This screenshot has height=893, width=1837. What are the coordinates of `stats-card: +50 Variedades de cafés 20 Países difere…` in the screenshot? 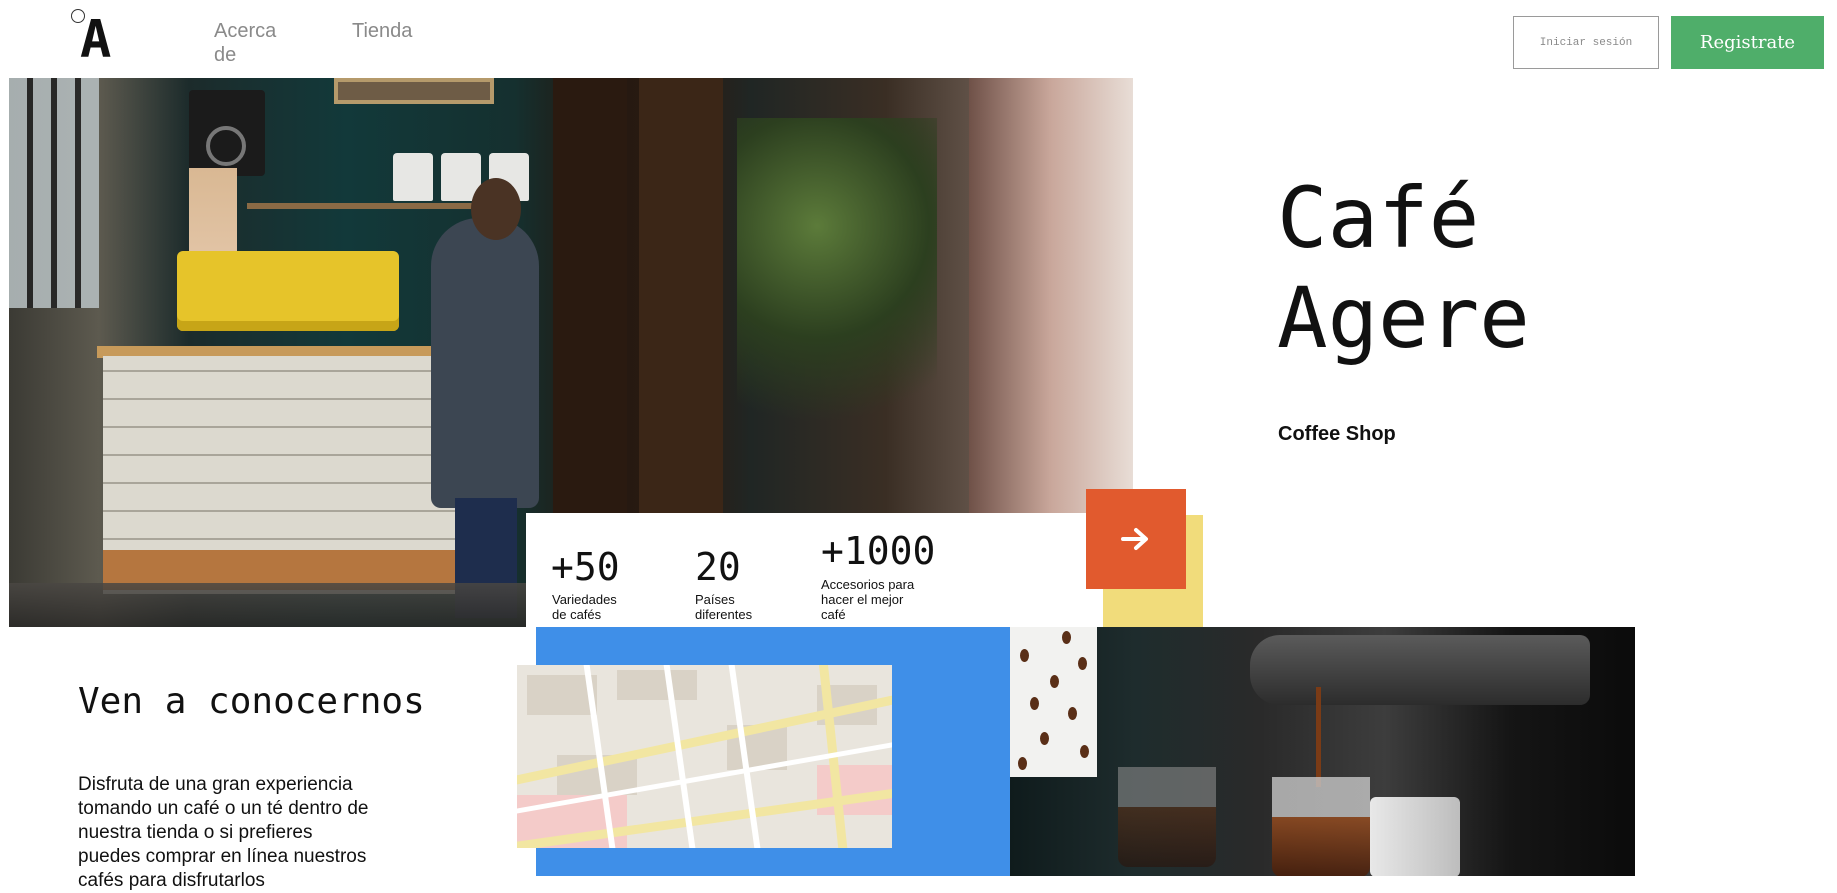 It's located at (814, 570).